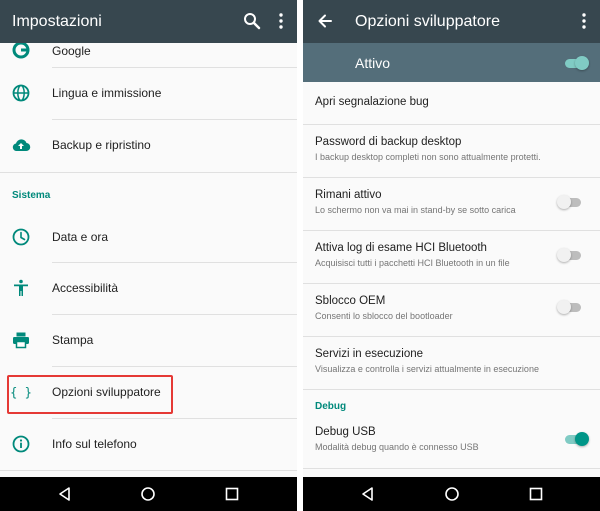 This screenshot has height=511, width=600. Describe the element at coordinates (397, 447) in the screenshot. I see `pref-summary: Modalità debug quando è connesso USB` at that location.